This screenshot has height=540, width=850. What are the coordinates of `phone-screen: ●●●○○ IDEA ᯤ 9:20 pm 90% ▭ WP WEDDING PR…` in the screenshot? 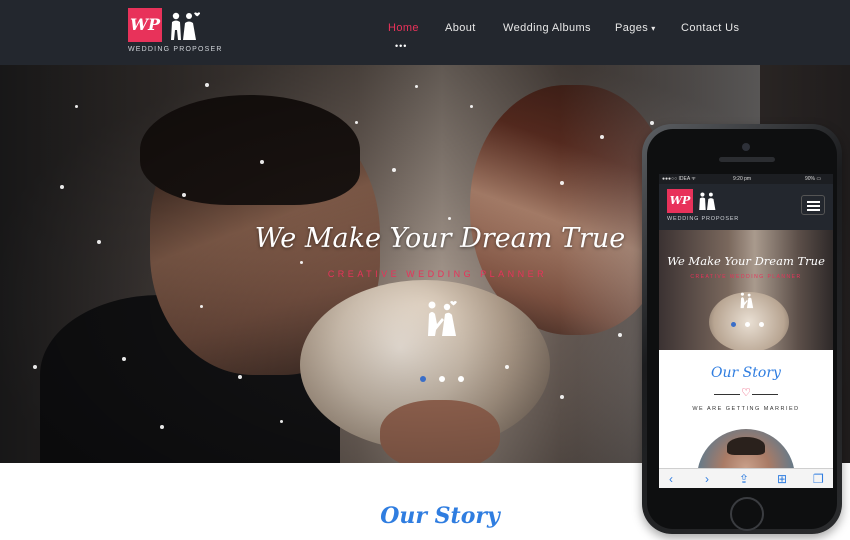 It's located at (746, 331).